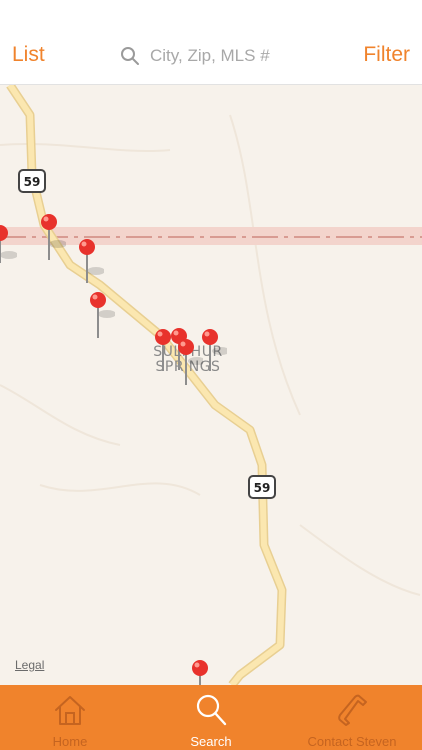 The height and width of the screenshot is (750, 422). I want to click on search-input, so click(225, 56).